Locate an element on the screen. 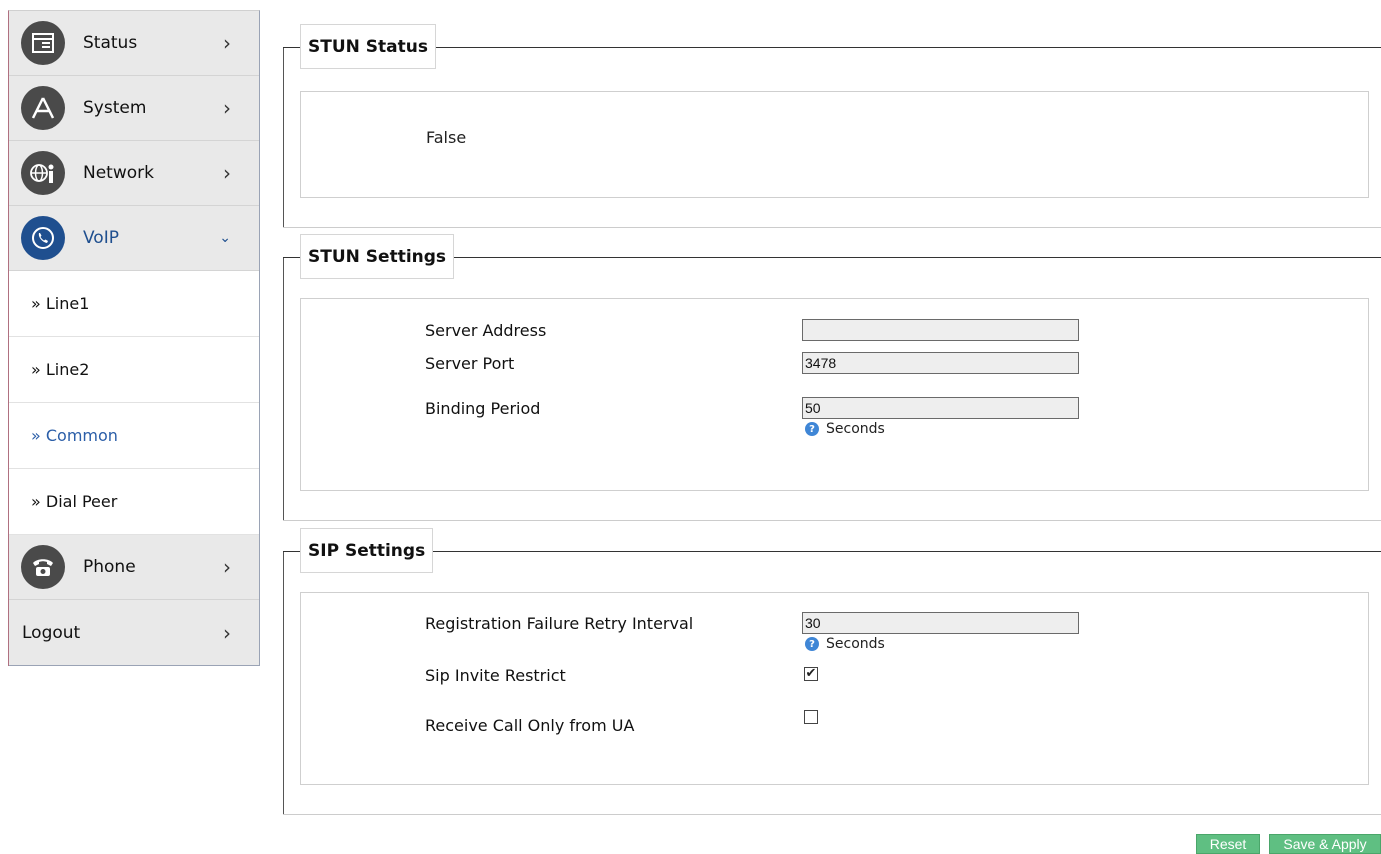  phone-icon is located at coordinates (43, 567).